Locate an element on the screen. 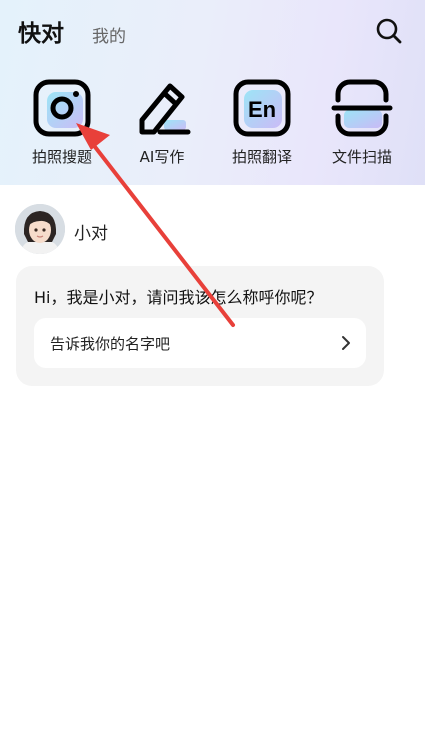 This screenshot has width=425, height=750. tool-photo-translate: En 拍照翻译 is located at coordinates (262, 124).